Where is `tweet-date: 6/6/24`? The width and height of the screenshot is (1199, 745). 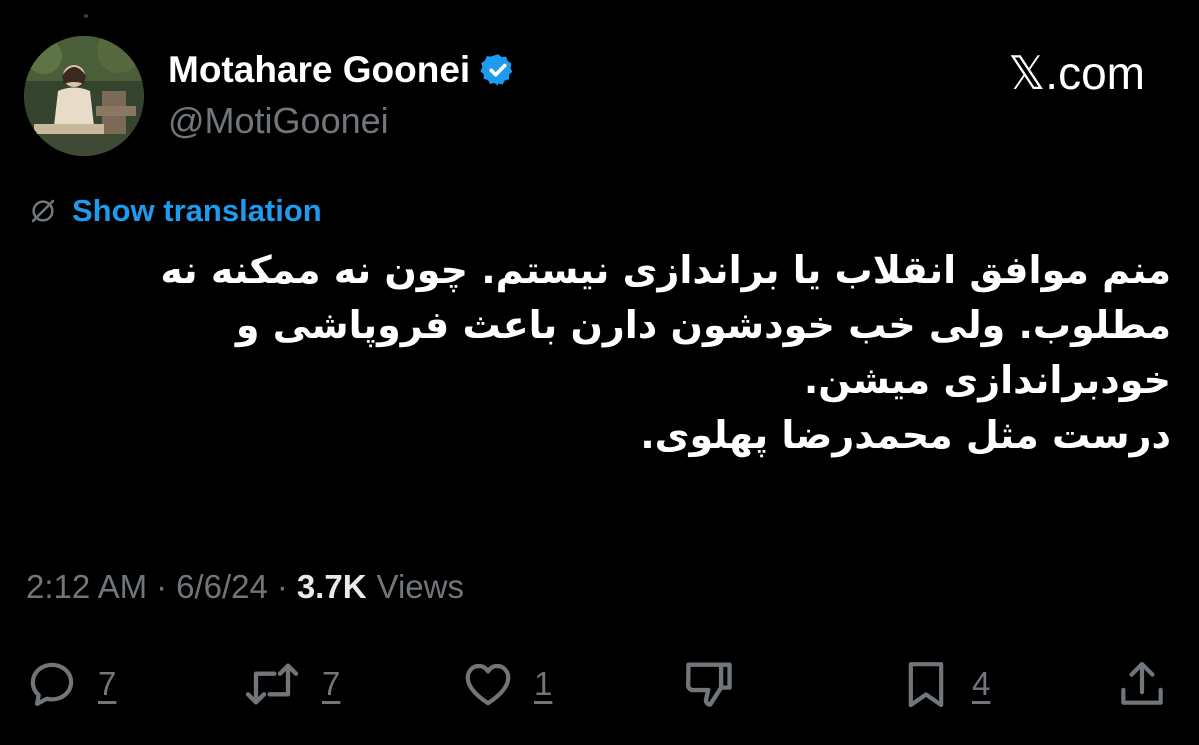 tweet-date: 6/6/24 is located at coordinates (222, 587).